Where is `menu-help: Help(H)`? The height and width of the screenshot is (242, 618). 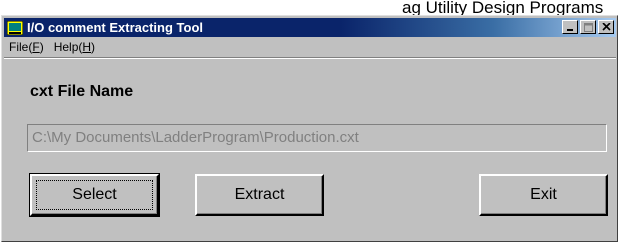
menu-help: Help(H) is located at coordinates (74, 47).